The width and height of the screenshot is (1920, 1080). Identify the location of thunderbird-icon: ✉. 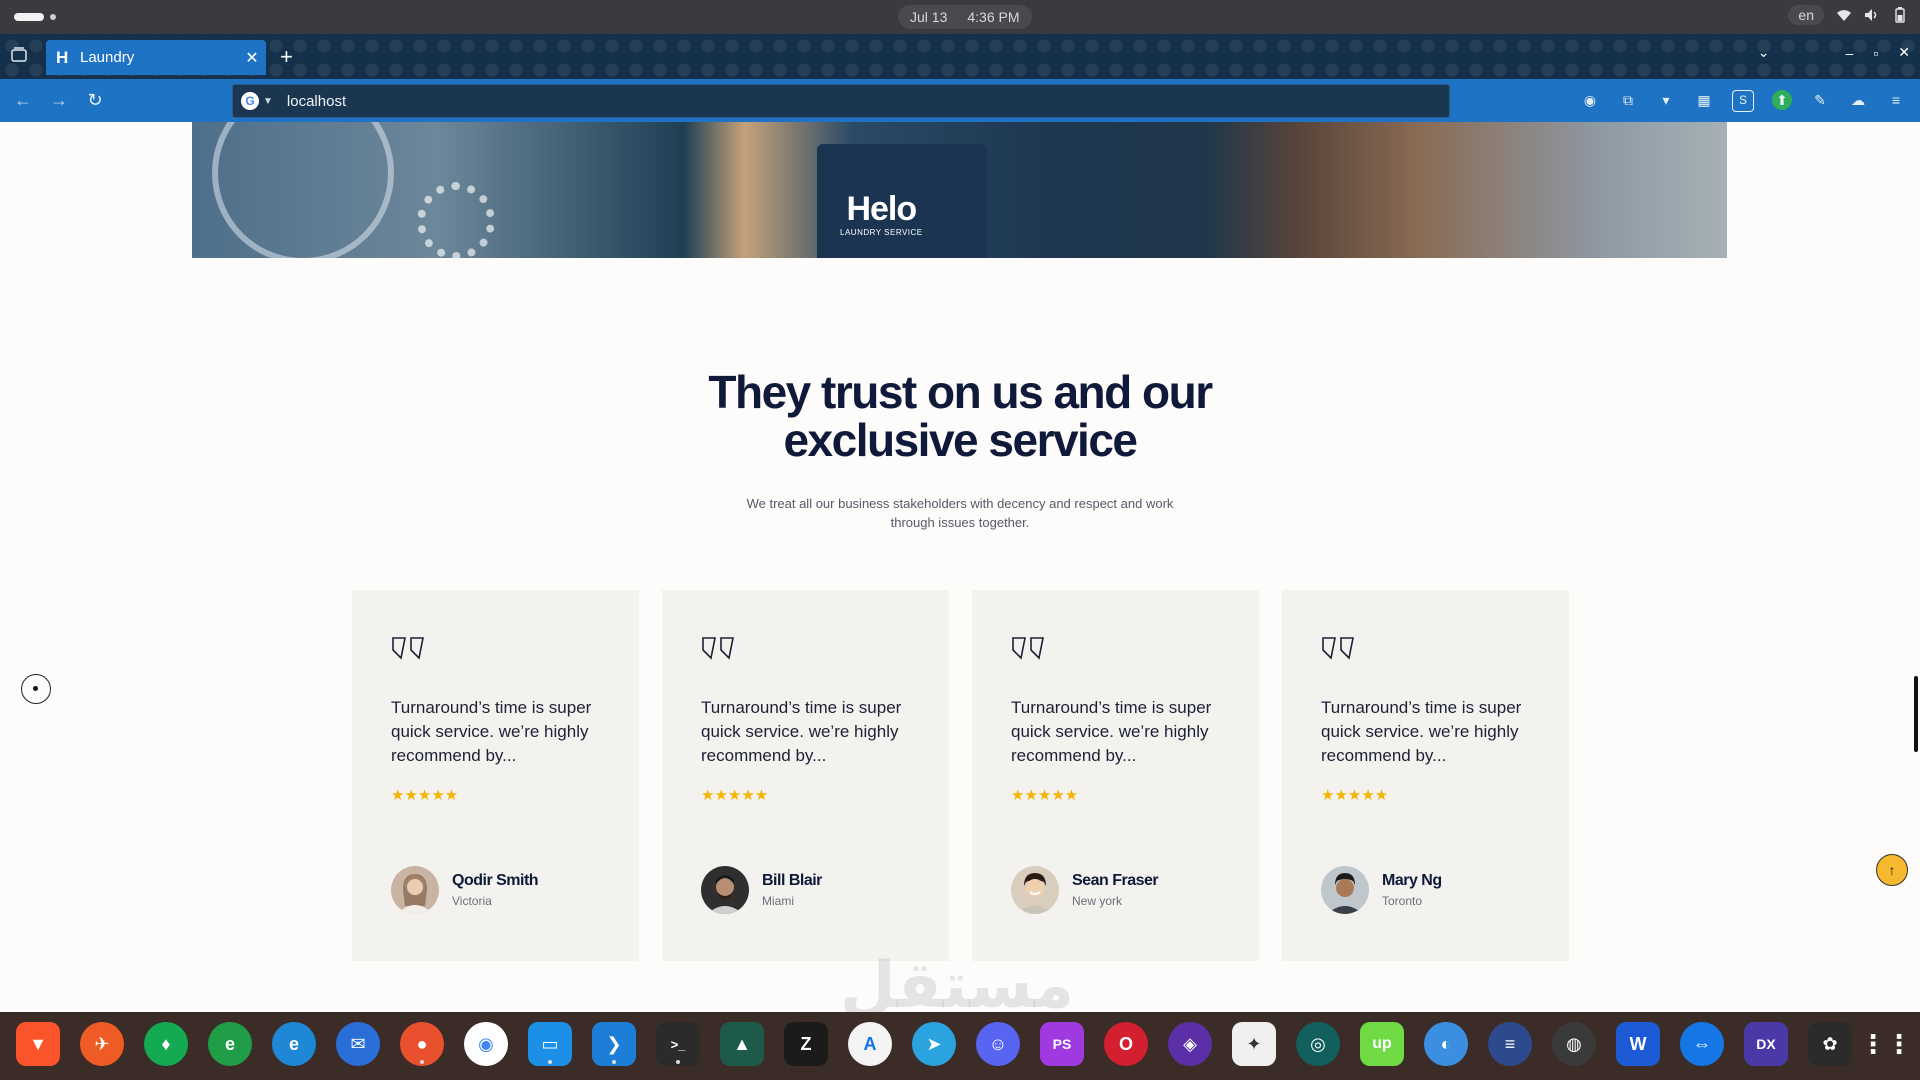
(358, 1044).